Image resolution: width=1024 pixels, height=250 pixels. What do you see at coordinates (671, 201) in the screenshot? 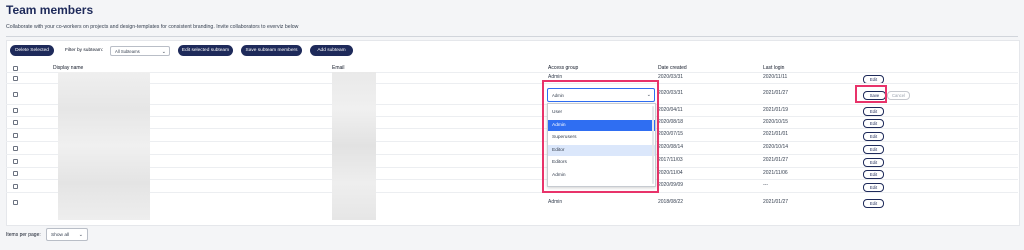
I see `date-created-cell: 2018/08/22` at bounding box center [671, 201].